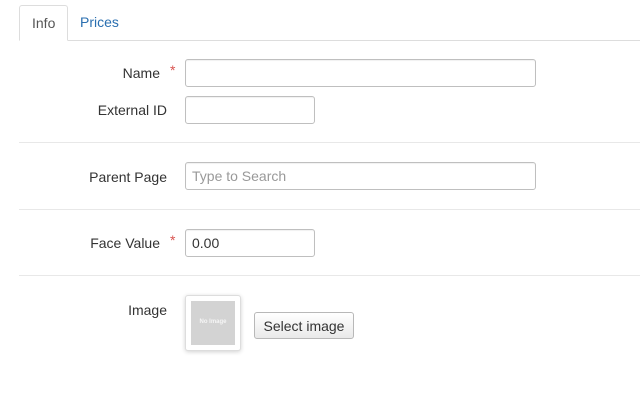 This screenshot has width=640, height=398. I want to click on face-value-required-mark: *, so click(173, 240).